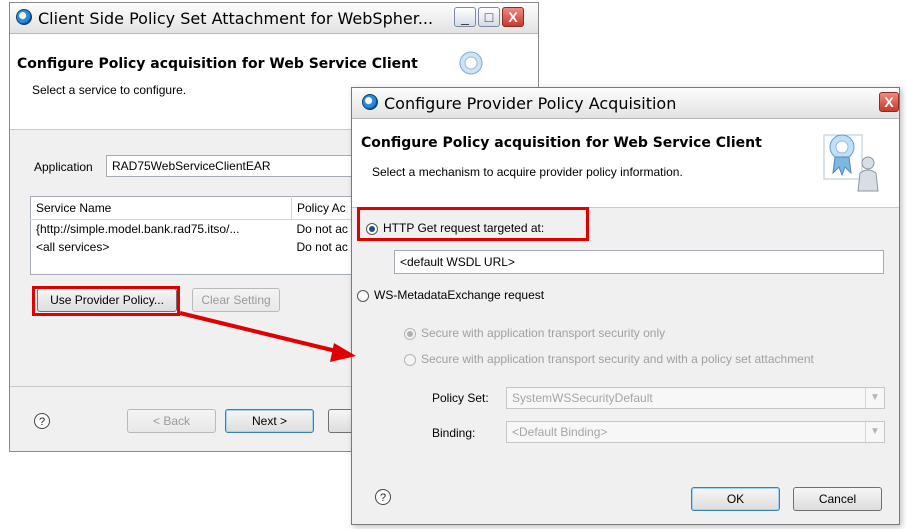 This screenshot has width=906, height=529. What do you see at coordinates (465, 17) in the screenshot?
I see `minimize-button: _` at bounding box center [465, 17].